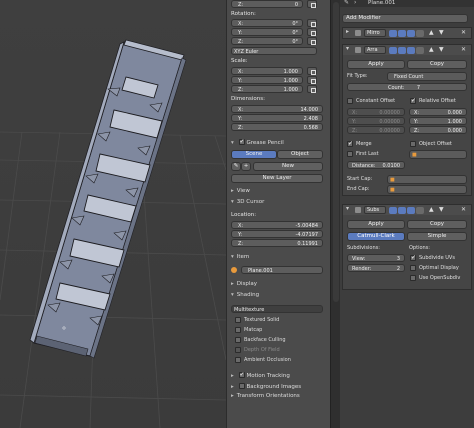  I want to click on display-panel-header: Display, so click(244, 284).